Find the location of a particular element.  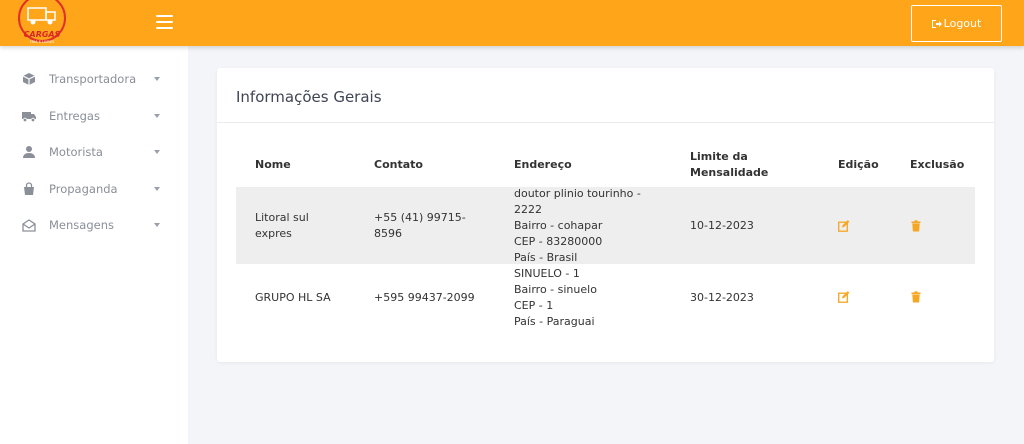

box-icon is located at coordinates (29, 79).